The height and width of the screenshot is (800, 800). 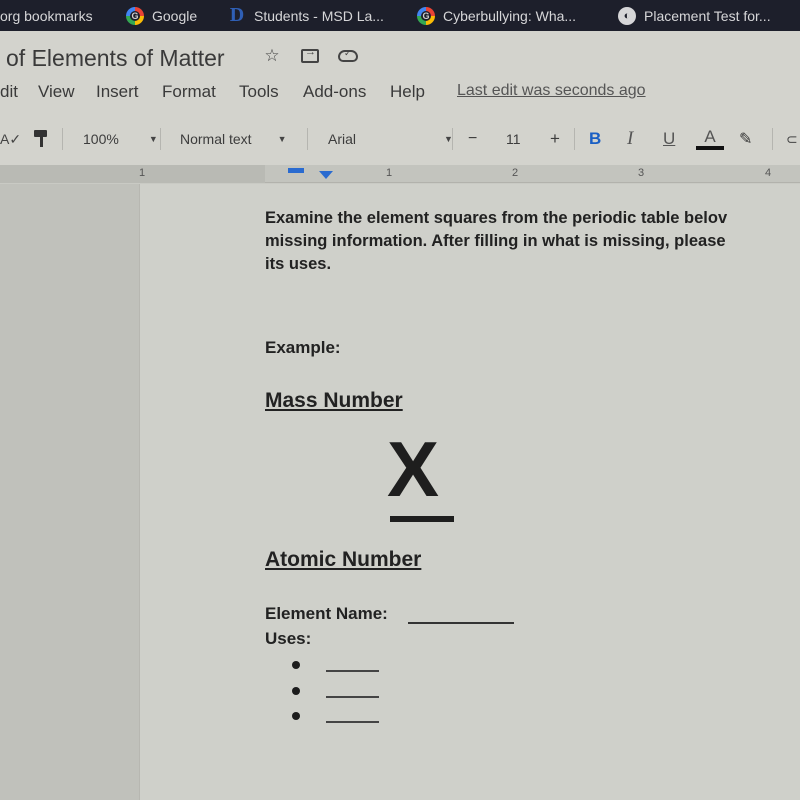 I want to click on font-value: Arial, so click(x=342, y=139).